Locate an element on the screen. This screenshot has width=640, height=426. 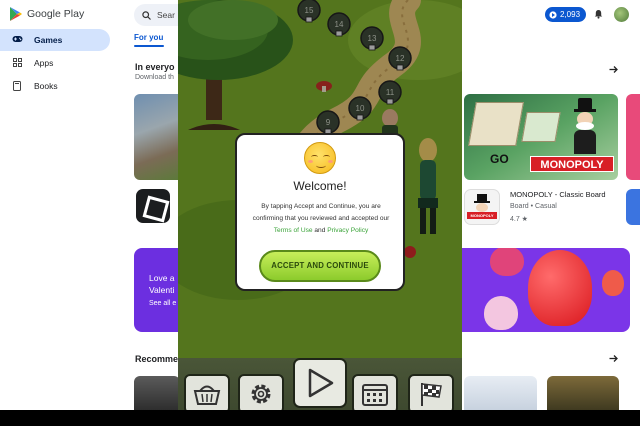
play-points-icon is located at coordinates (553, 14).